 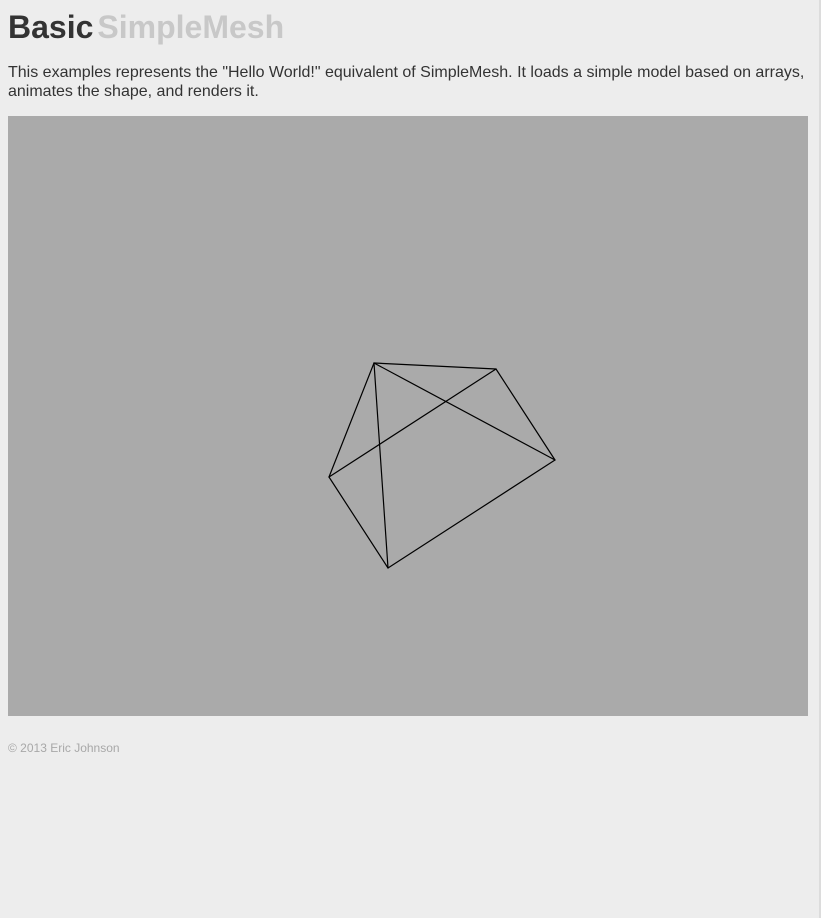 I want to click on footer-copyright: © 2013 Eric Johnson, so click(x=64, y=748).